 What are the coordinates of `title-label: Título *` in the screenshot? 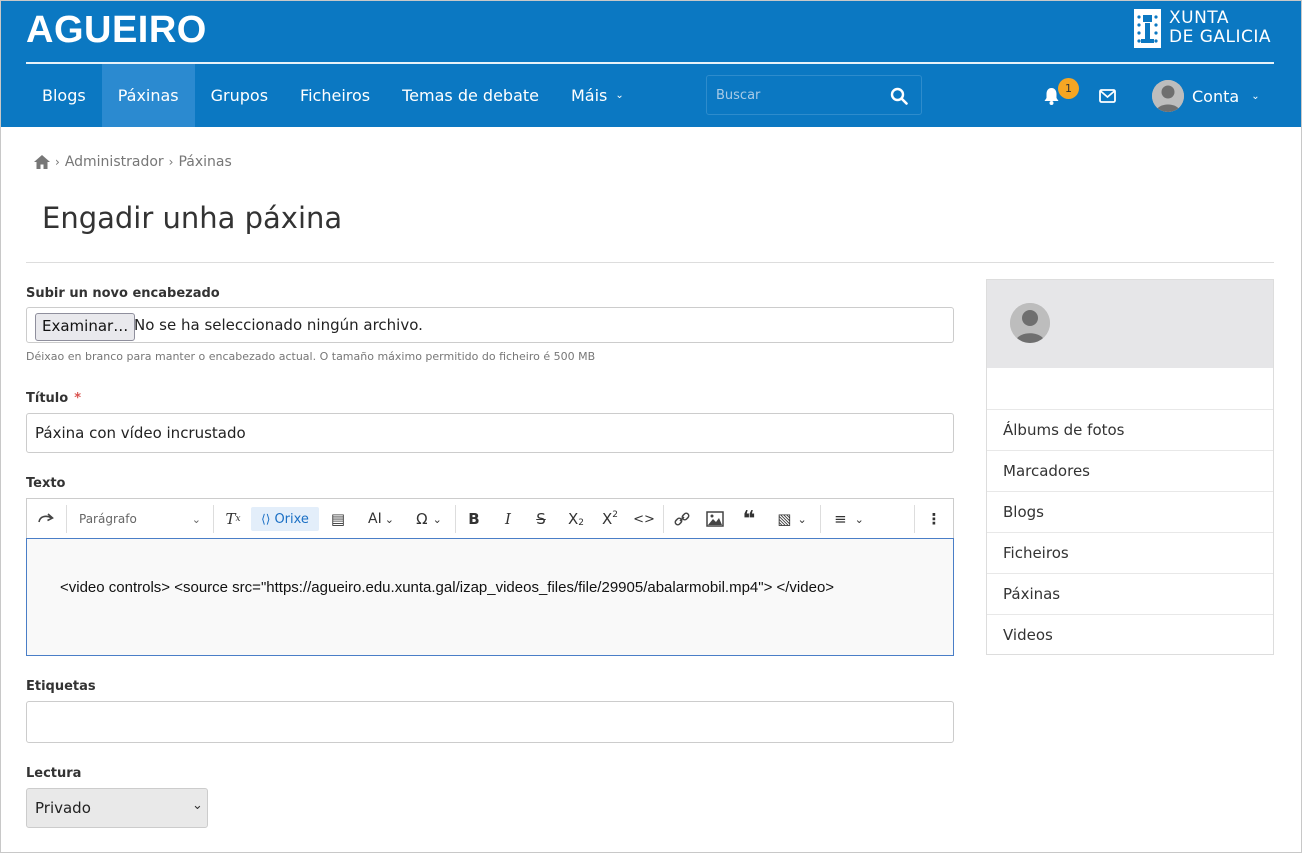 It's located at (53, 398).